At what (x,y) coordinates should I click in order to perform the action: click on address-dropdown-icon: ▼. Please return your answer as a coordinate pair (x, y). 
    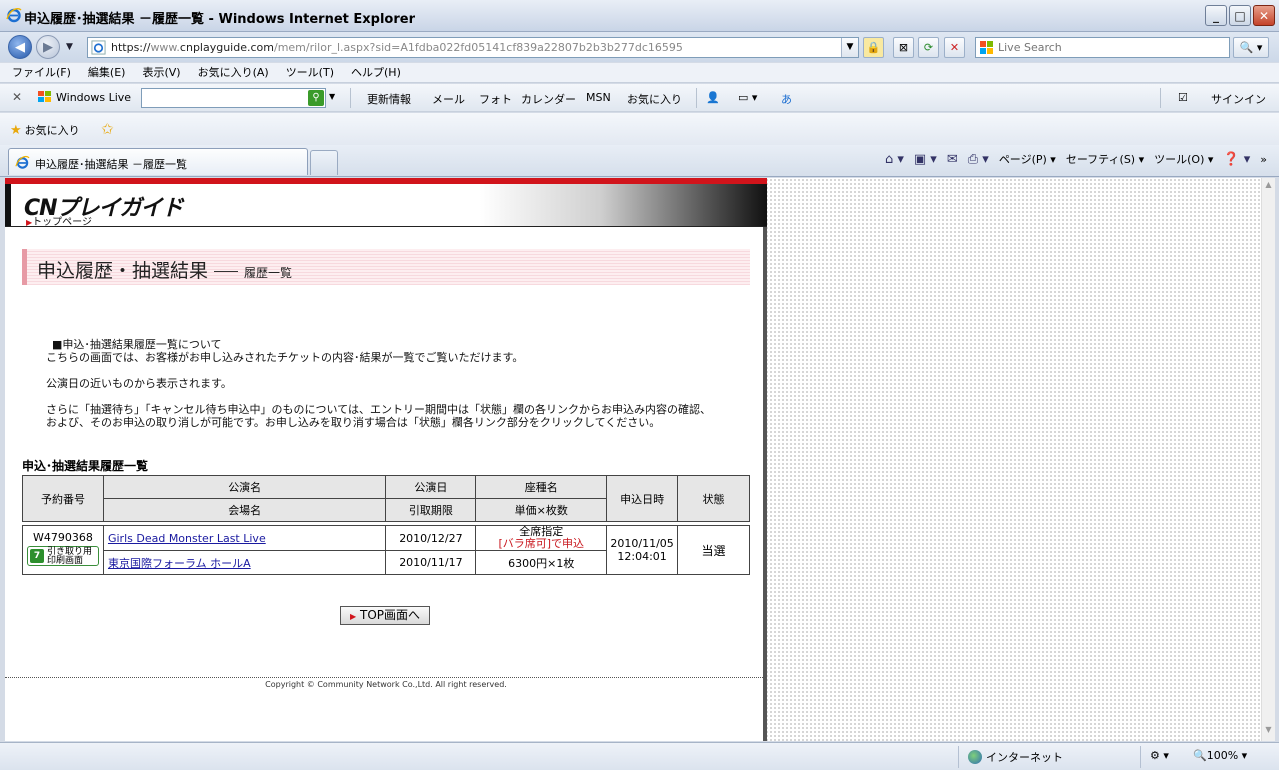
    Looking at the image, I should click on (849, 47).